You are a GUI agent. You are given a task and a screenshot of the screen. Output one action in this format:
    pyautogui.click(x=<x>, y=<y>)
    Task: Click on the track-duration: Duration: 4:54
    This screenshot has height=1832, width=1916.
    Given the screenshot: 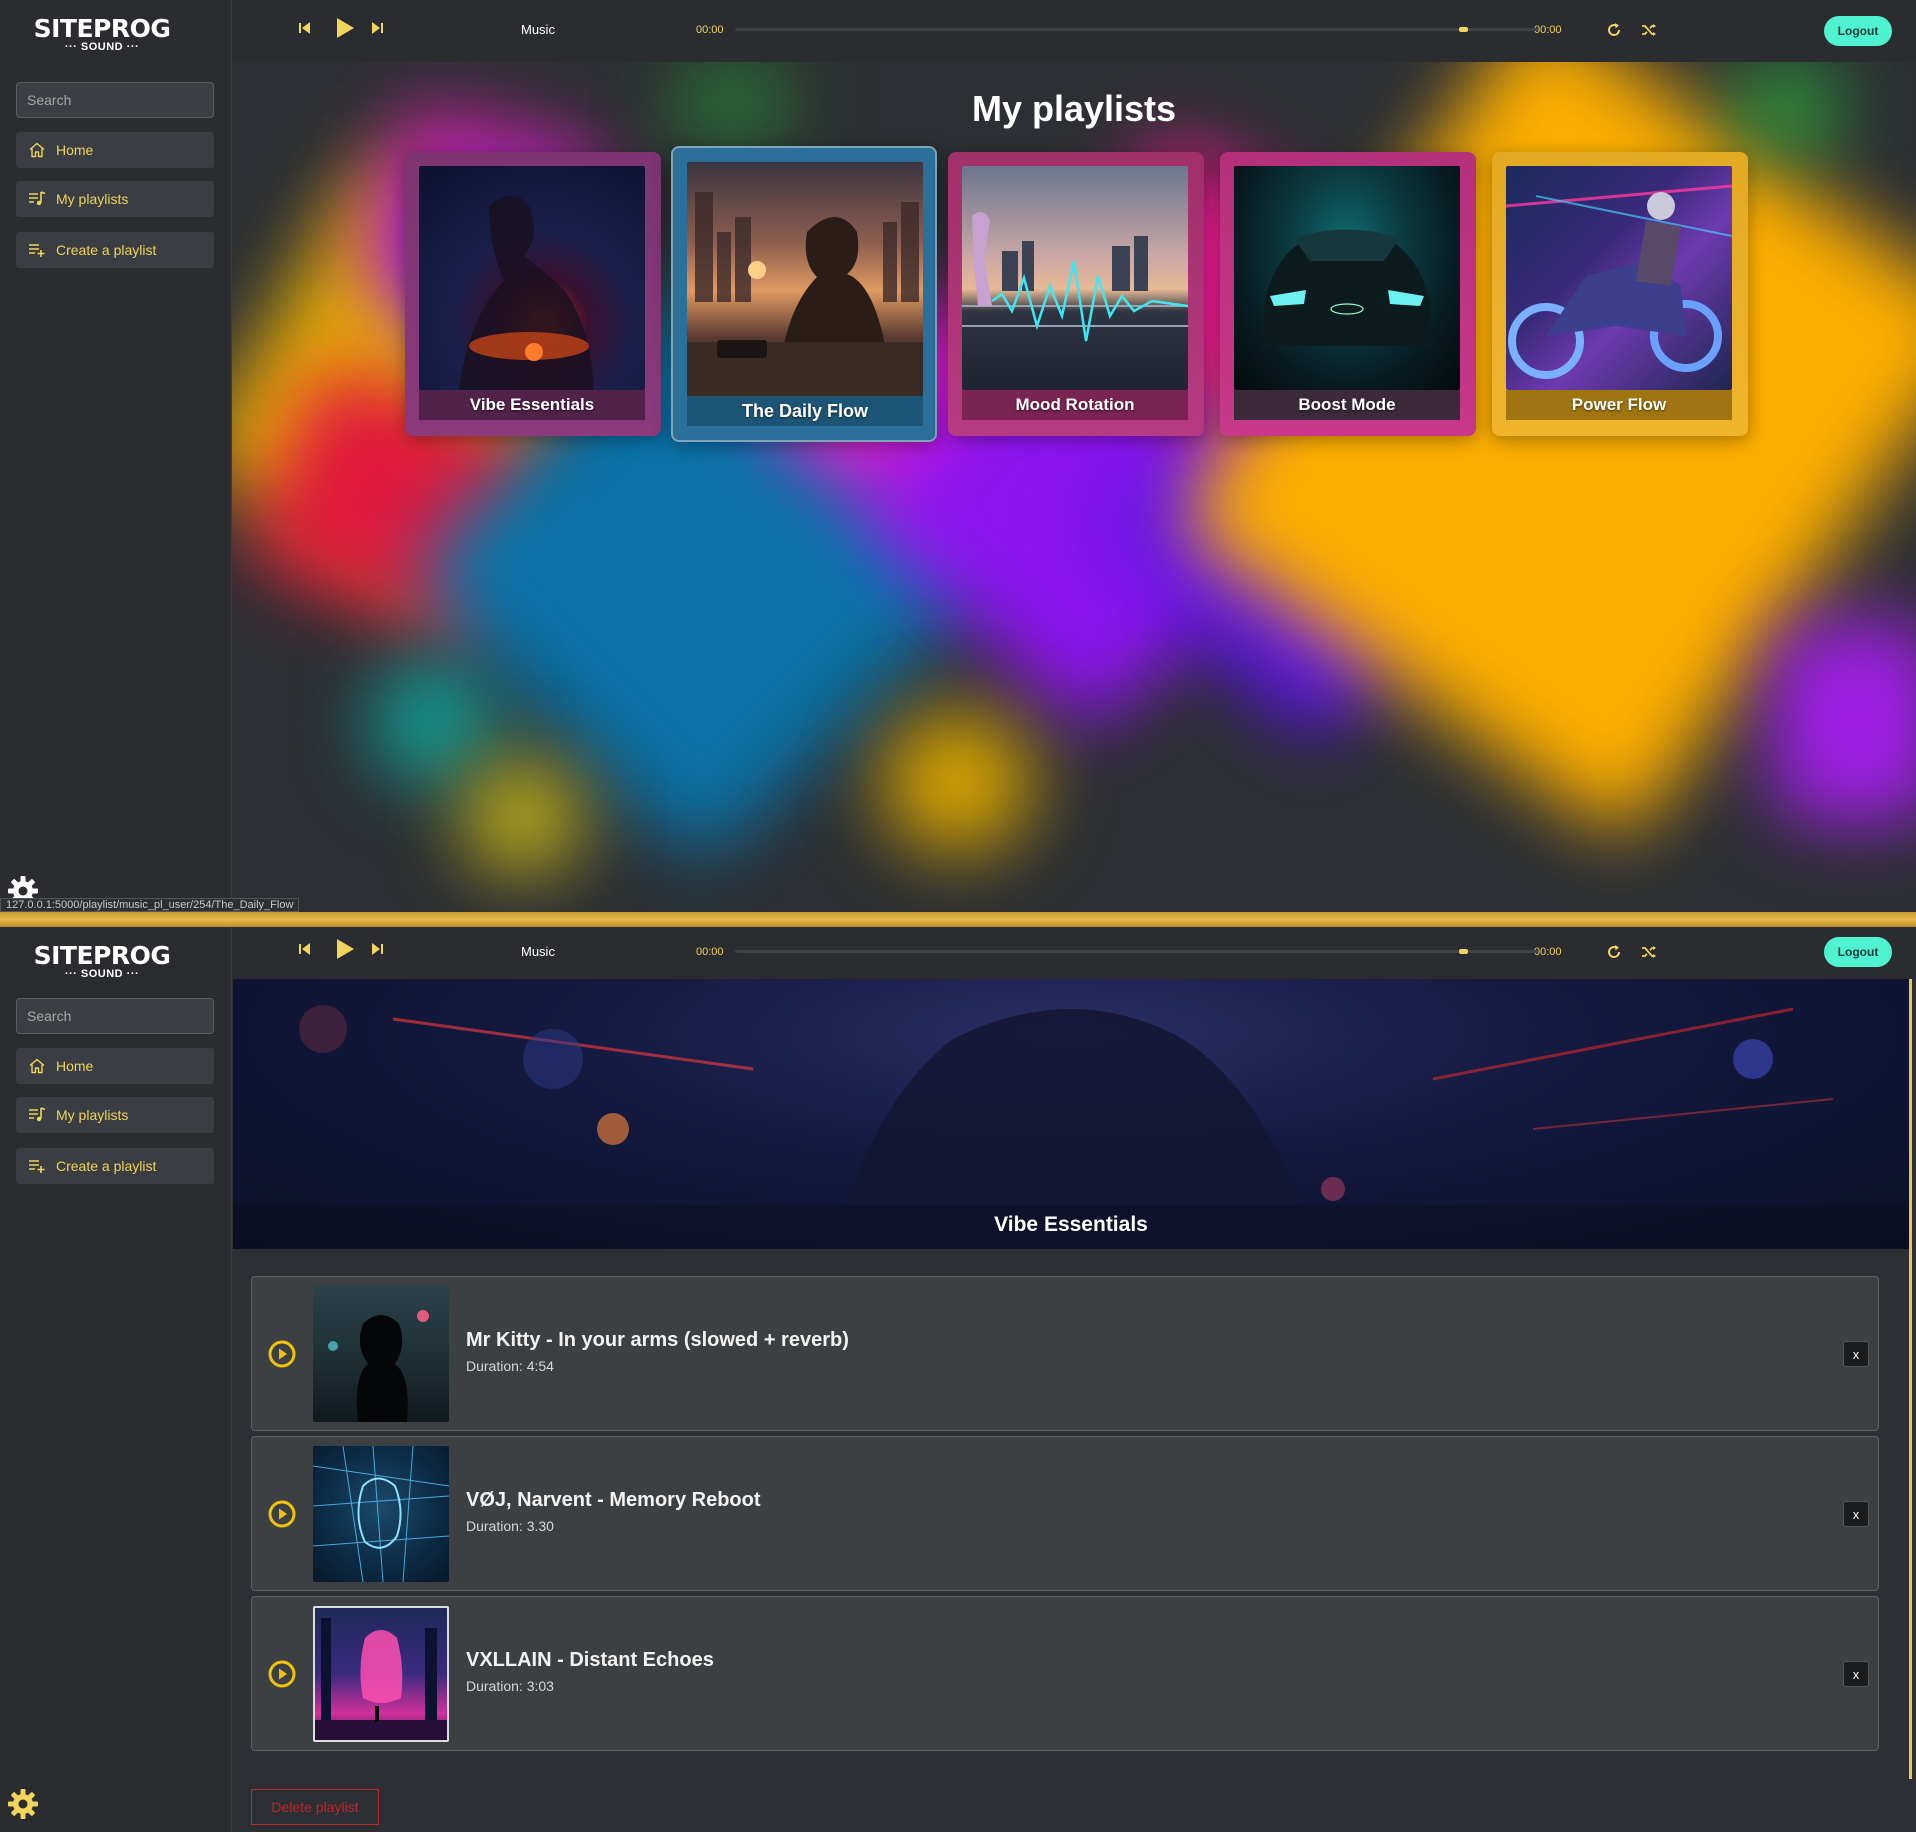 What is the action you would take?
    pyautogui.click(x=510, y=1366)
    